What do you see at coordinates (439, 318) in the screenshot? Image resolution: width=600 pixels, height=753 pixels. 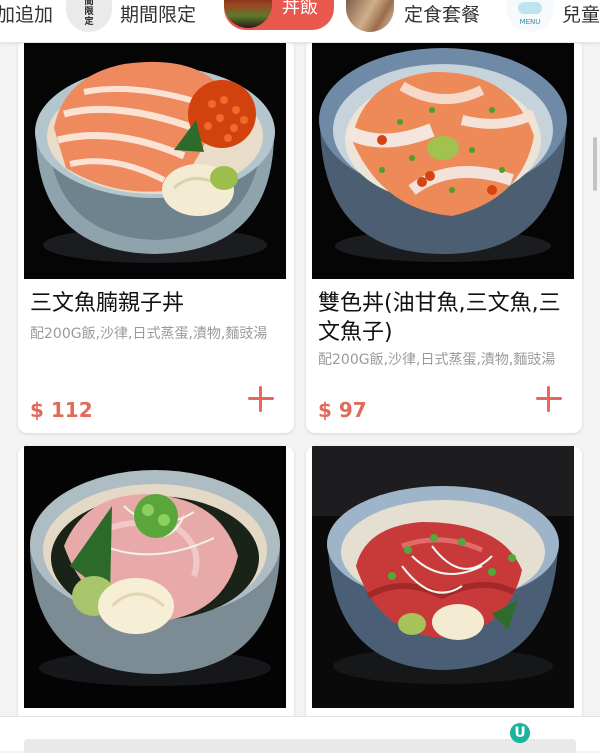 I see `product-name: 雙色丼(油甘魚,三文魚,三文魚子)` at bounding box center [439, 318].